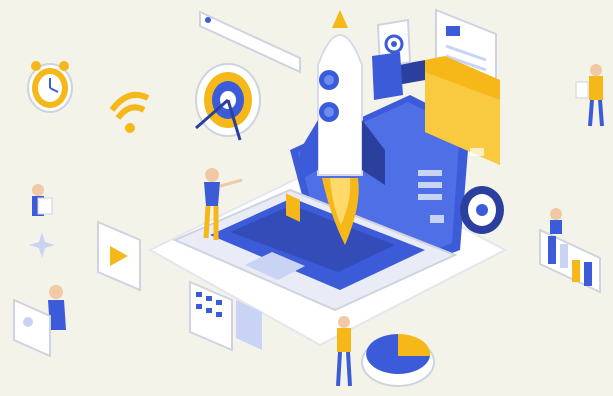 This screenshot has width=613, height=396. What do you see at coordinates (50, 87) in the screenshot?
I see `alarm-clock-icon` at bounding box center [50, 87].